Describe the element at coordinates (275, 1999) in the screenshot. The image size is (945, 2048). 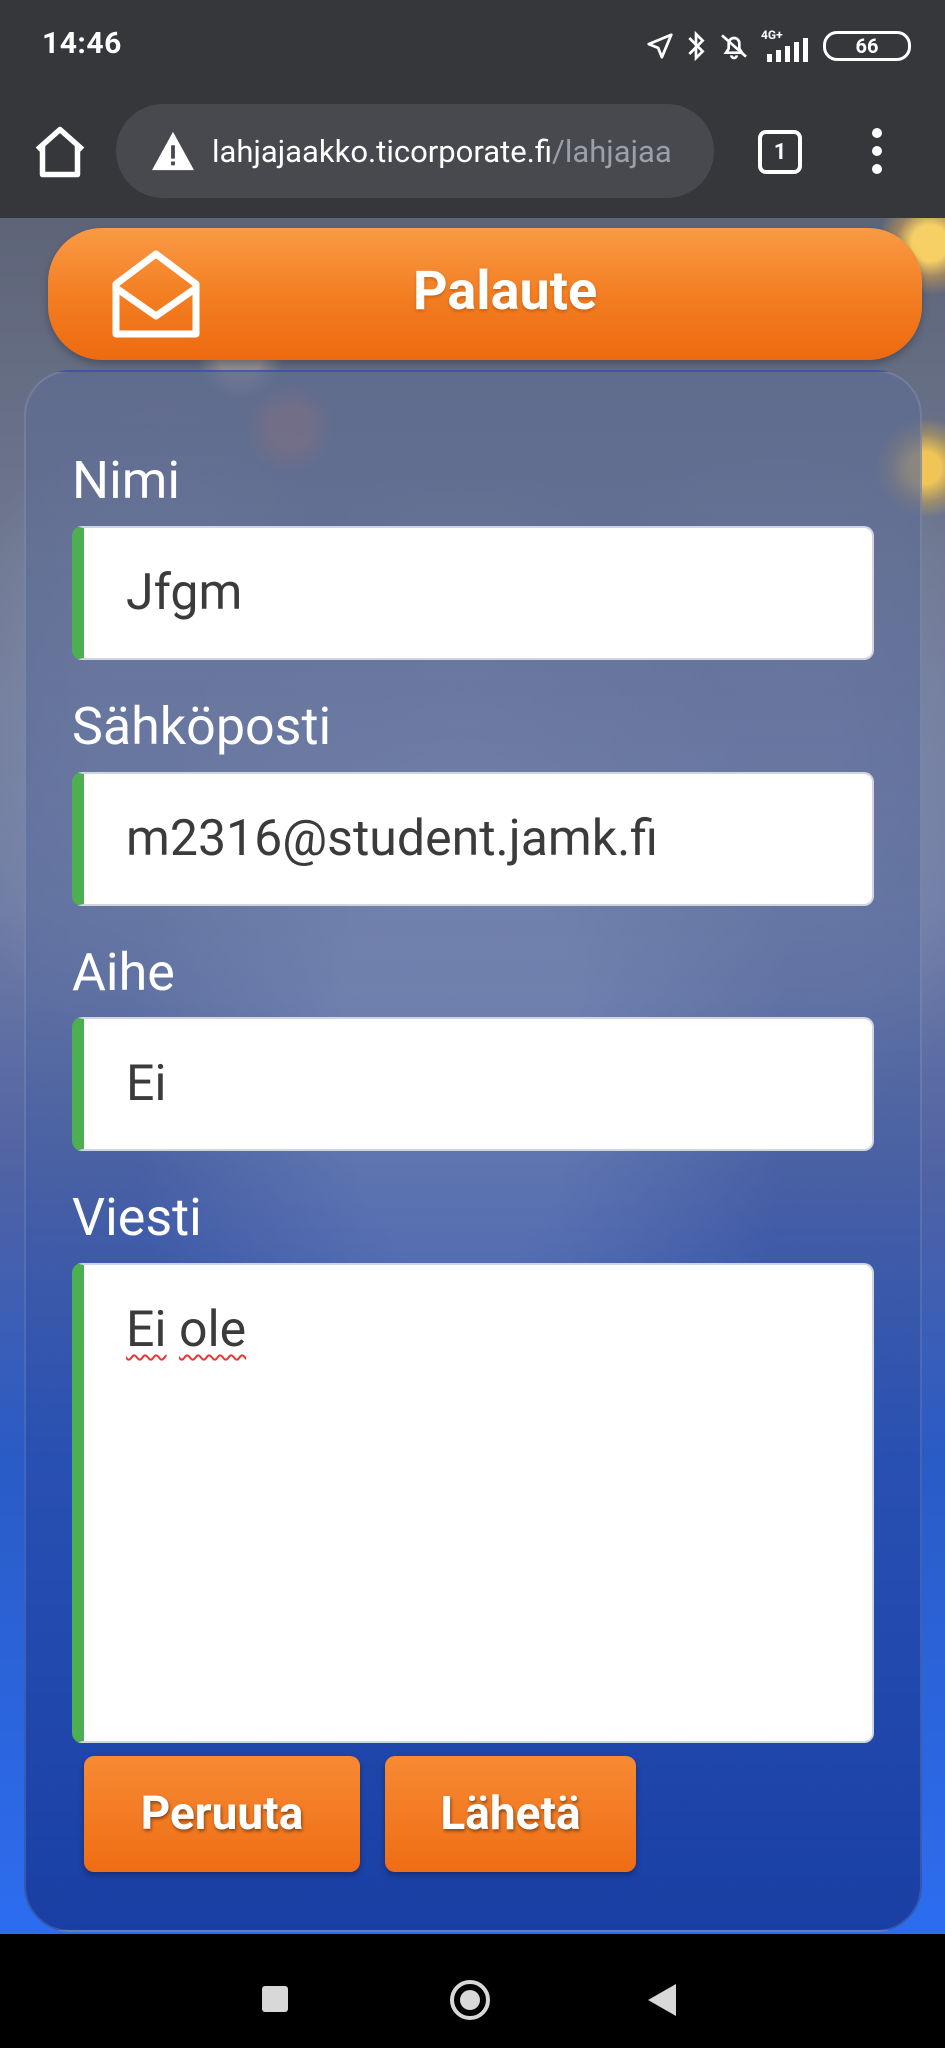
I see `recents-button` at that location.